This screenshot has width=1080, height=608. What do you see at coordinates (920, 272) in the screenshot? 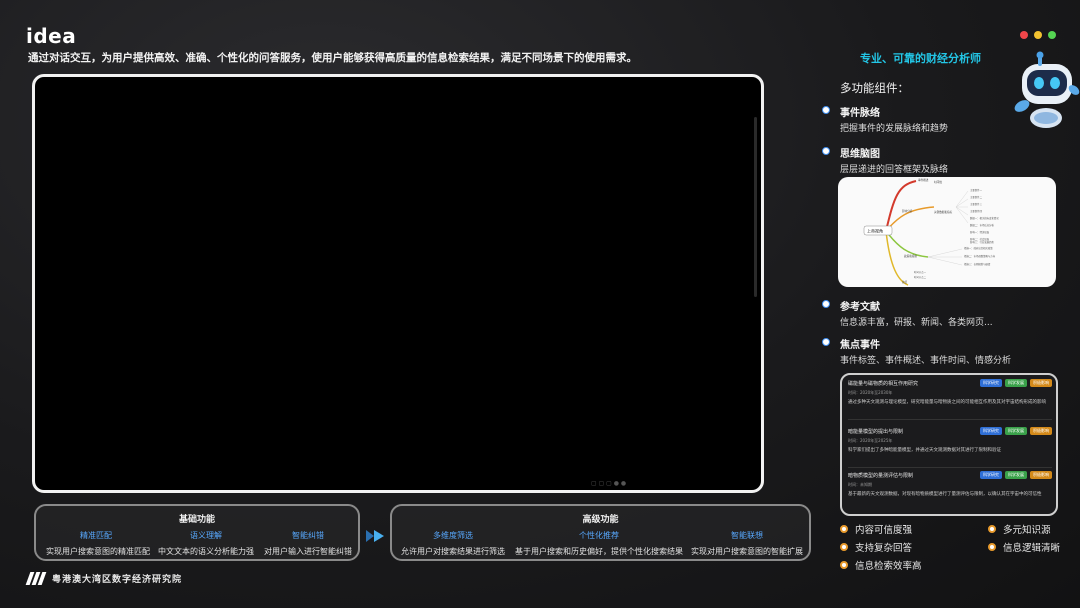
I see `svg-text: 时间节点一` at bounding box center [920, 272].